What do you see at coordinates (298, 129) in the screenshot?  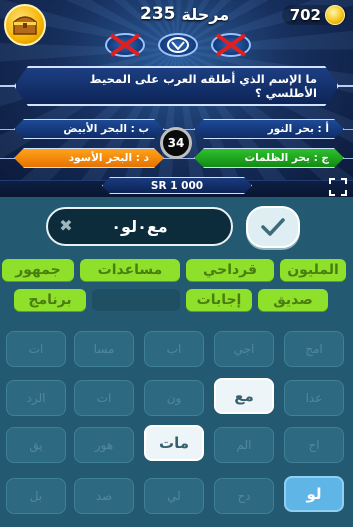 I see `answer-a-text: أ : بحر النور` at bounding box center [298, 129].